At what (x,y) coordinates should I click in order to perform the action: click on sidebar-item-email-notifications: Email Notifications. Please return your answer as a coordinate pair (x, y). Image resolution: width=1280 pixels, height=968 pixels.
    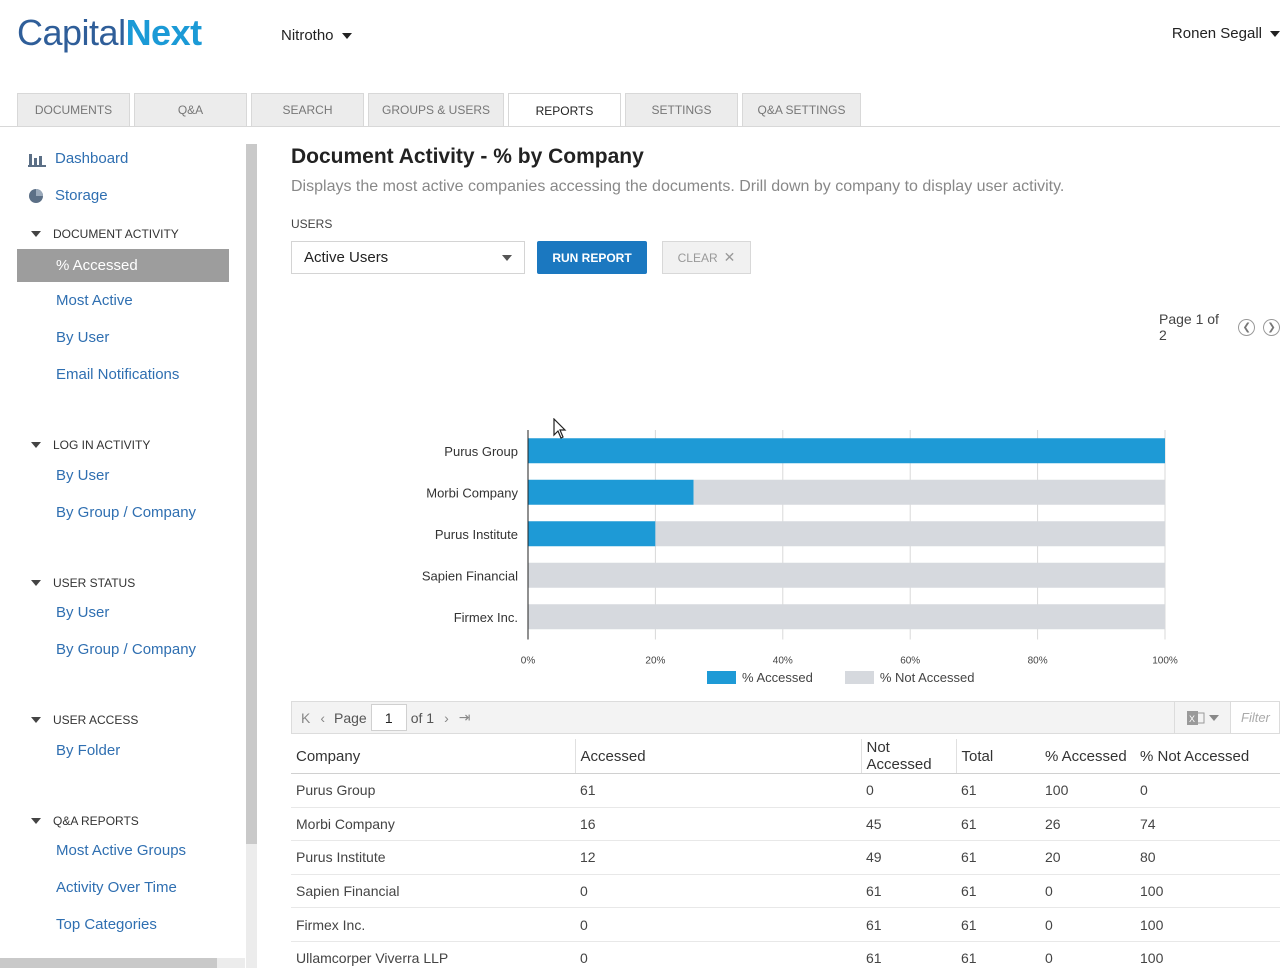
    Looking at the image, I should click on (117, 374).